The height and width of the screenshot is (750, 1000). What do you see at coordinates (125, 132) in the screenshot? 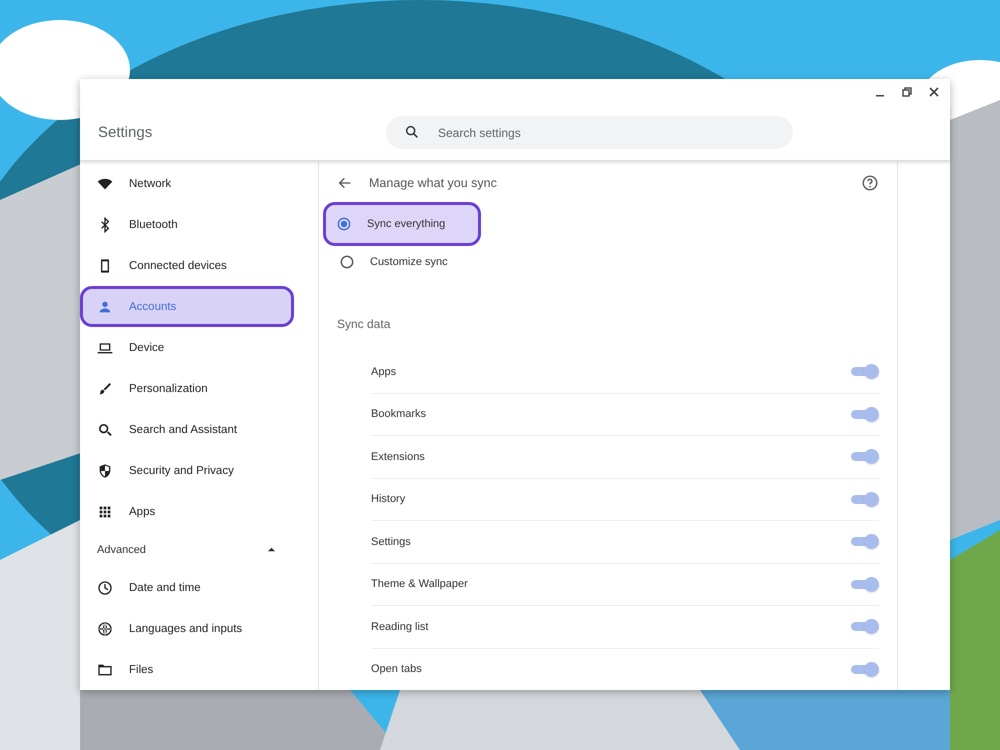
I see `window-title: Settings` at bounding box center [125, 132].